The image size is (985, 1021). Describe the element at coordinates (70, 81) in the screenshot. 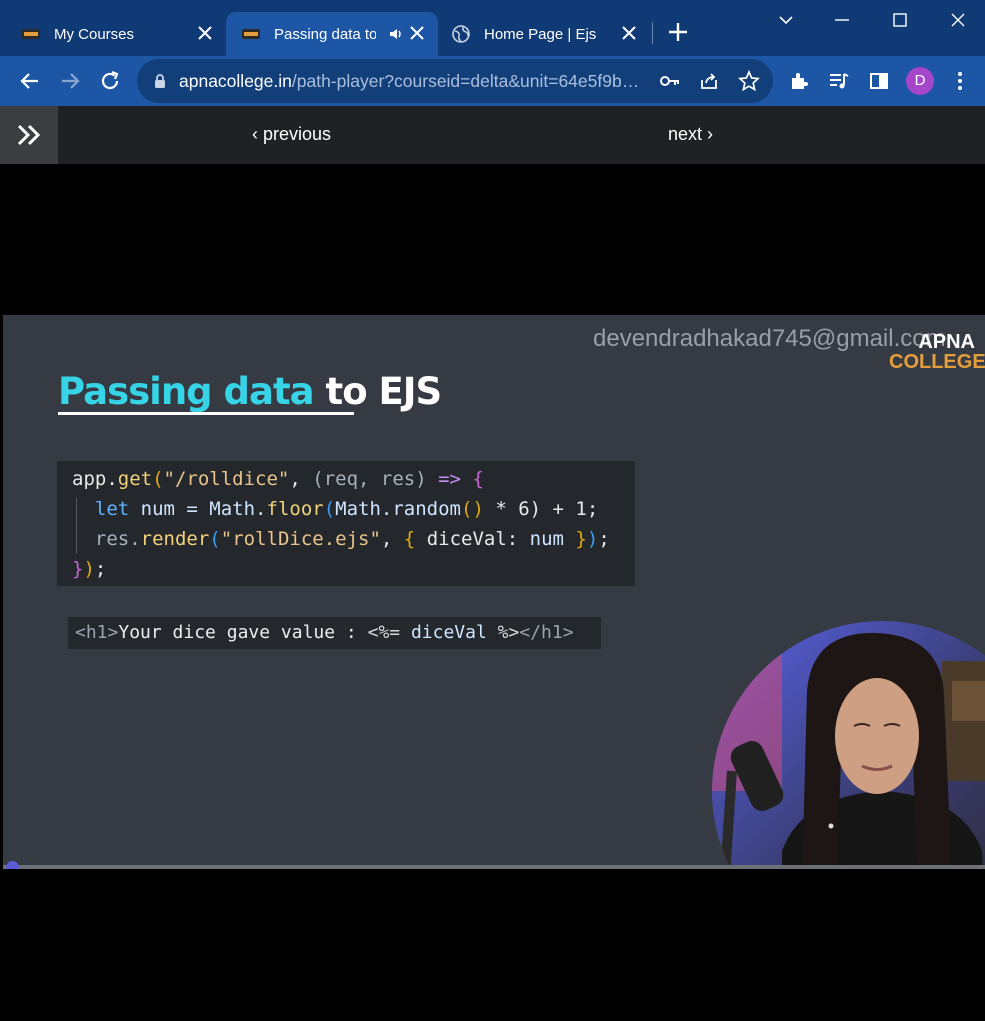

I see `forward-icon` at that location.